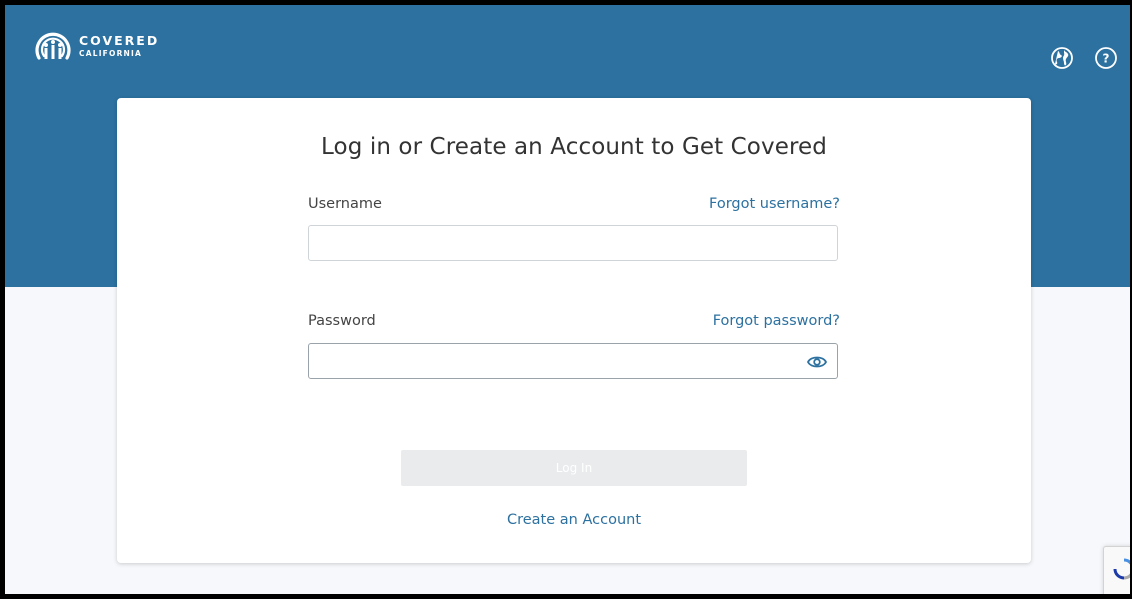 The width and height of the screenshot is (1132, 599). Describe the element at coordinates (1084, 58) in the screenshot. I see `header-actions: ?` at that location.